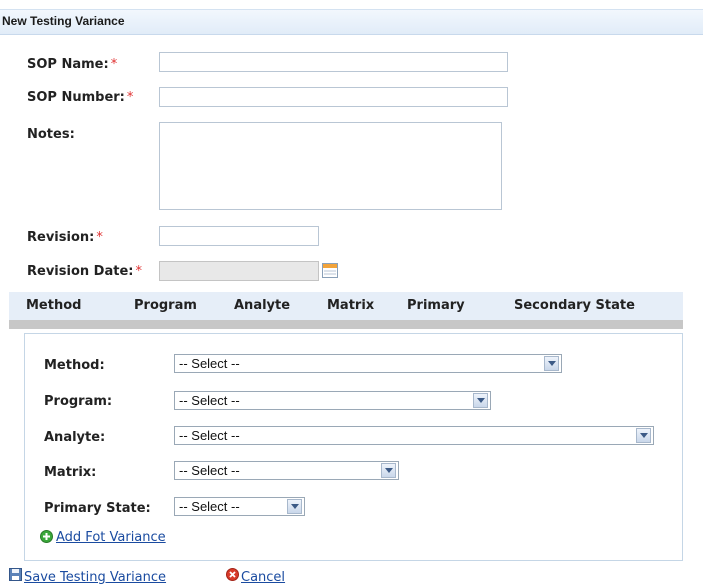  I want to click on matrix-label: Matrix:, so click(70, 472).